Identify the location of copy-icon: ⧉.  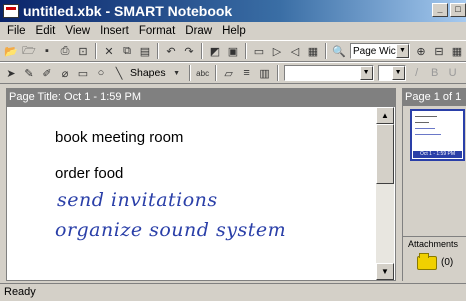
(127, 51).